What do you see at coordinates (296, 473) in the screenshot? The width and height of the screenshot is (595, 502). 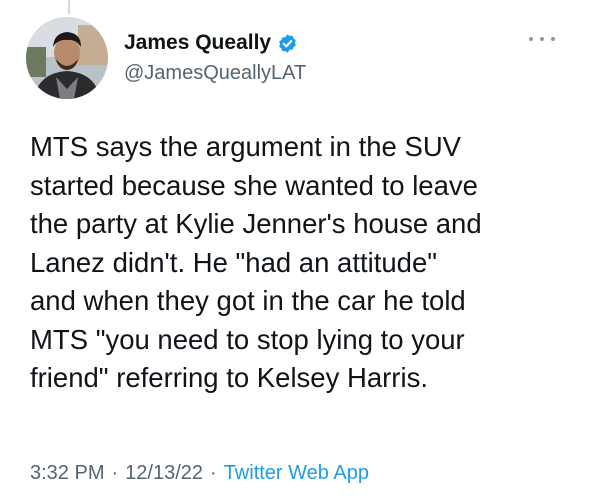 I see `tweet-source-link: Twitter Web App` at bounding box center [296, 473].